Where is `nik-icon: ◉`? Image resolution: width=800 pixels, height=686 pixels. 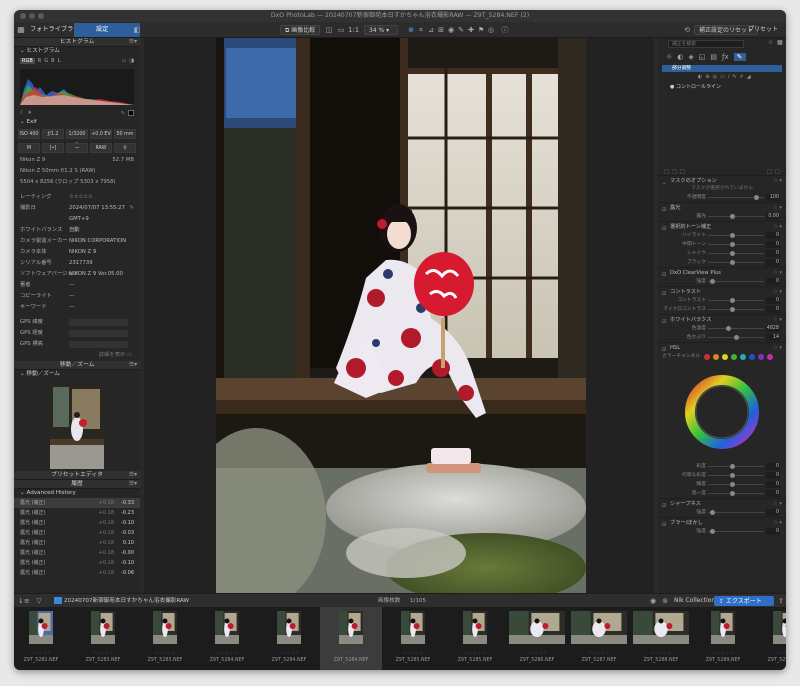
nik-icon: ◉ is located at coordinates (653, 601).